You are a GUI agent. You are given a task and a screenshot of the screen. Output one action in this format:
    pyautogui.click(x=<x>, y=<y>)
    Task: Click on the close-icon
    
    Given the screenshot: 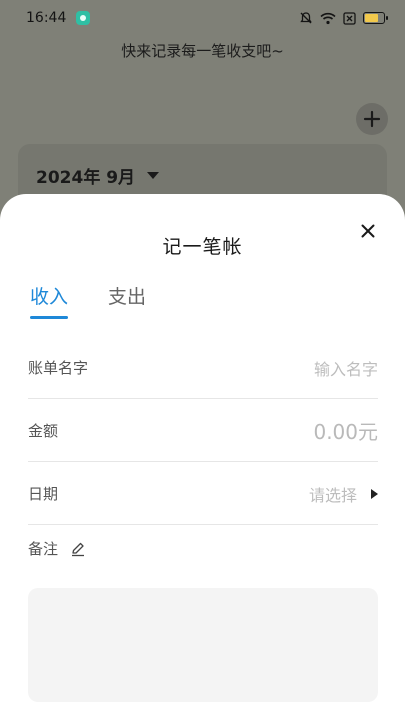 What is the action you would take?
    pyautogui.click(x=368, y=231)
    